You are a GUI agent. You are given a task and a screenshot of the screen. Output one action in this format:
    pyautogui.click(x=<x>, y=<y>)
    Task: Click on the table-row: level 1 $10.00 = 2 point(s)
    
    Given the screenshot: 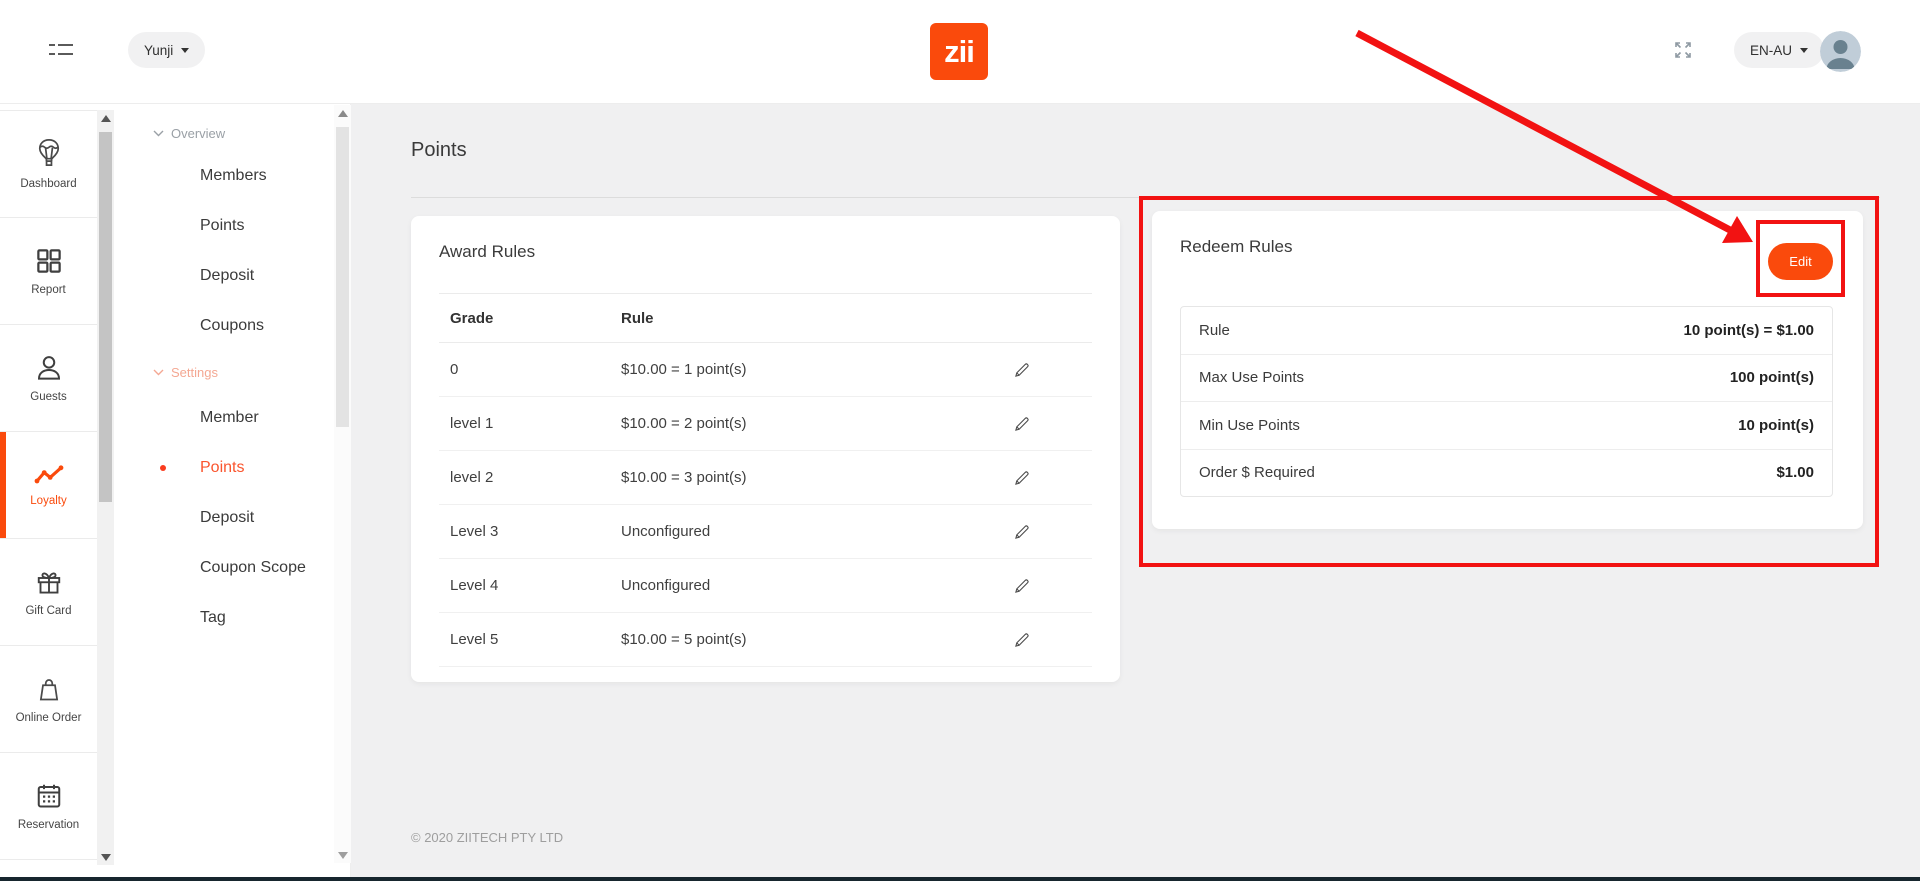 What is the action you would take?
    pyautogui.click(x=765, y=424)
    